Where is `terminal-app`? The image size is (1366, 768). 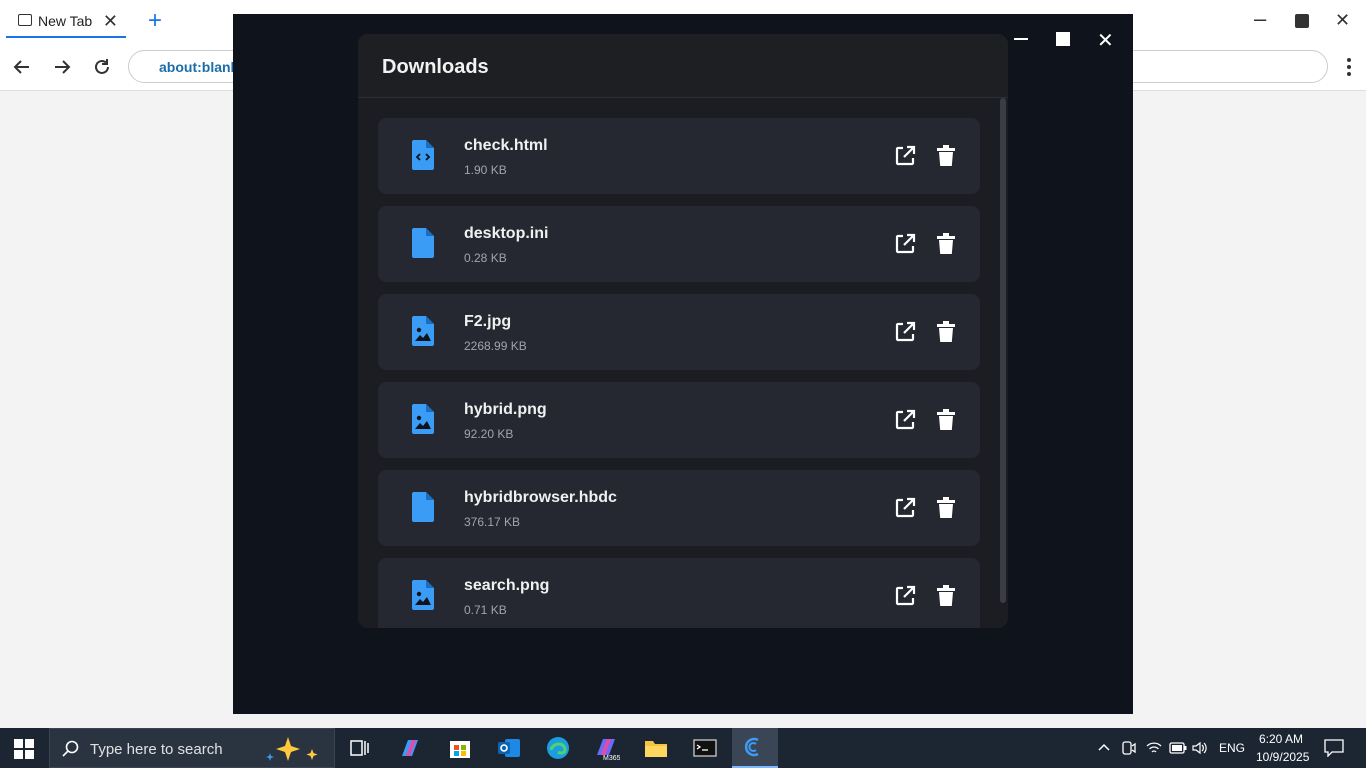
terminal-app is located at coordinates (705, 748).